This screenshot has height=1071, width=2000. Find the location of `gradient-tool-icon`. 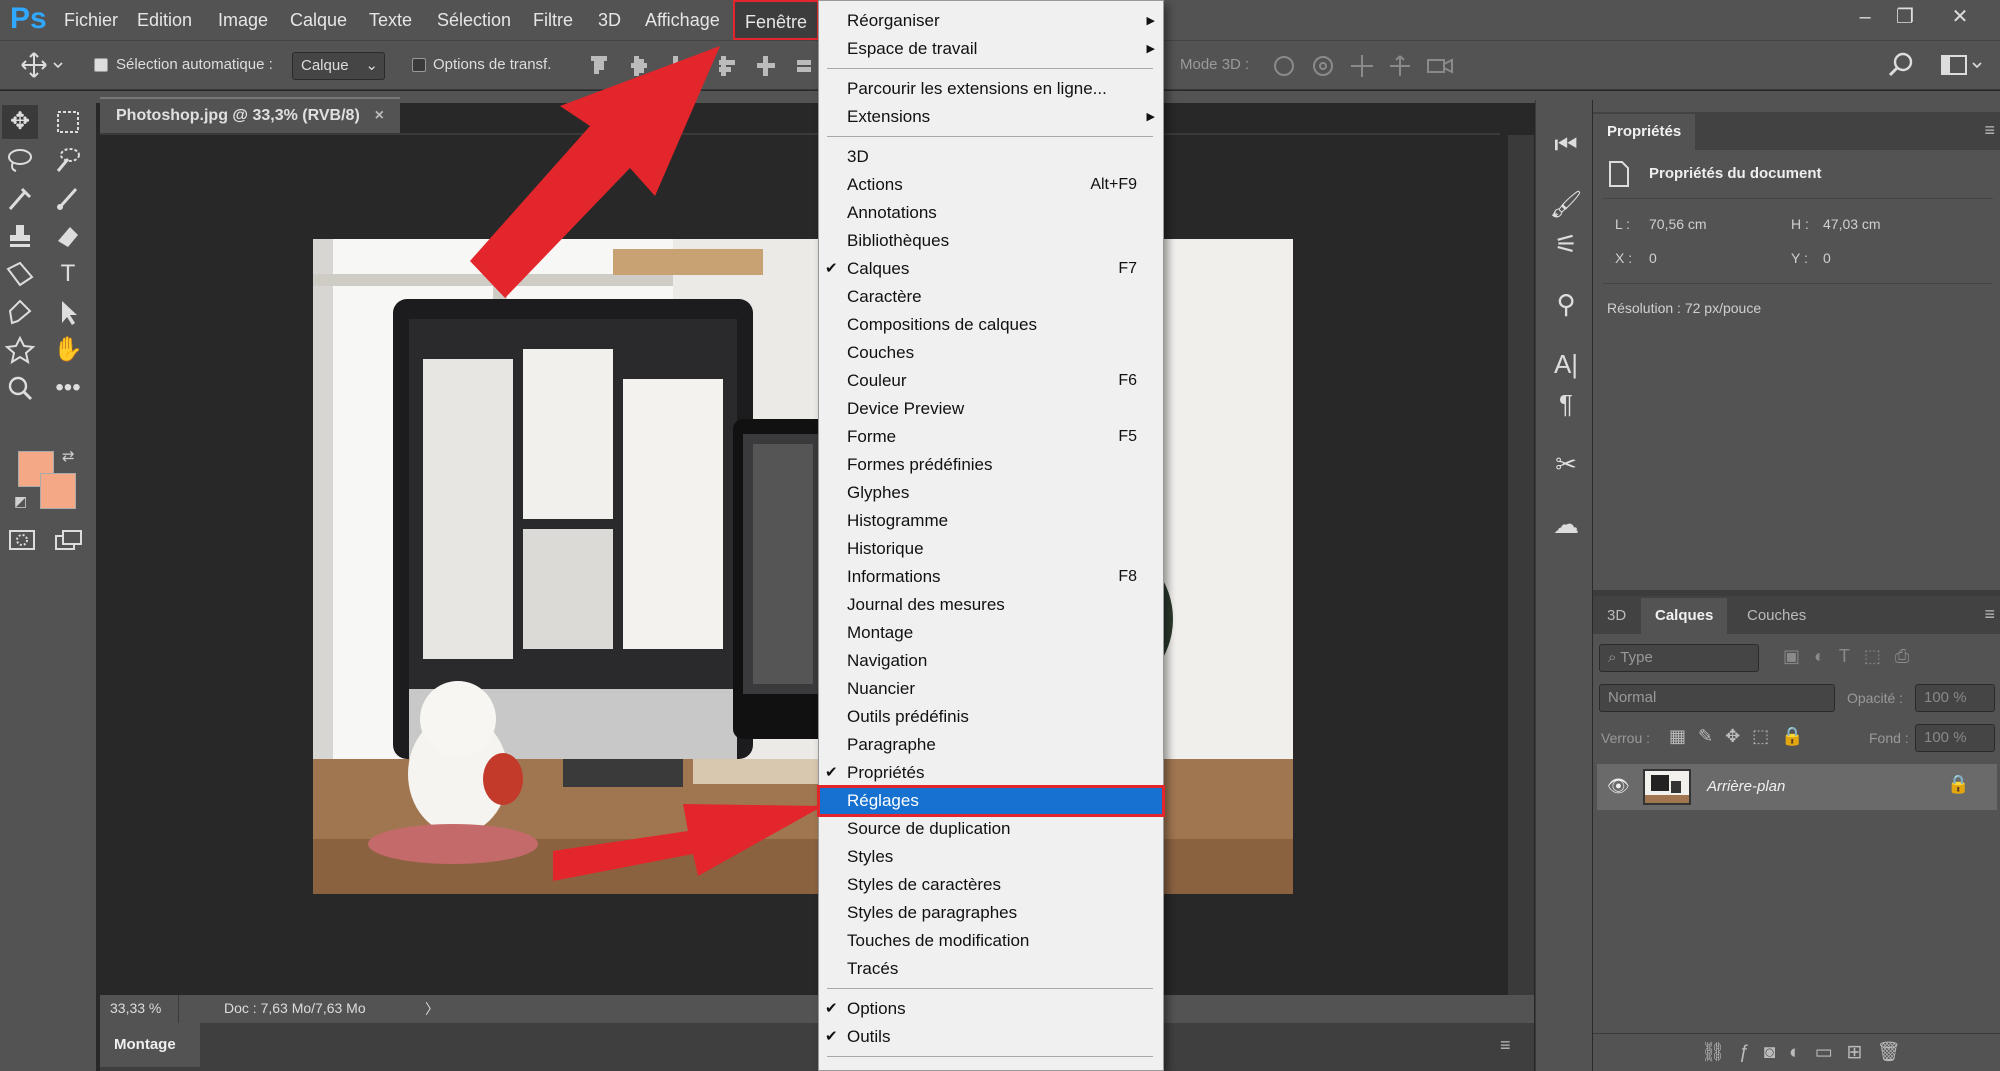

gradient-tool-icon is located at coordinates (20, 274).